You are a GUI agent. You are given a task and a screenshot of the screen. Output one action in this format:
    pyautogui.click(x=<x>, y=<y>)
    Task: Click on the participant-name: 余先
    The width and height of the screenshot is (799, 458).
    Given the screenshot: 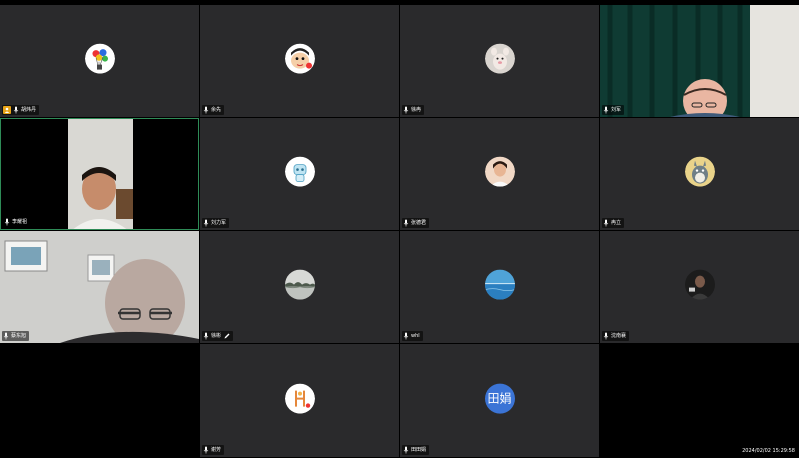 What is the action you would take?
    pyautogui.click(x=216, y=110)
    